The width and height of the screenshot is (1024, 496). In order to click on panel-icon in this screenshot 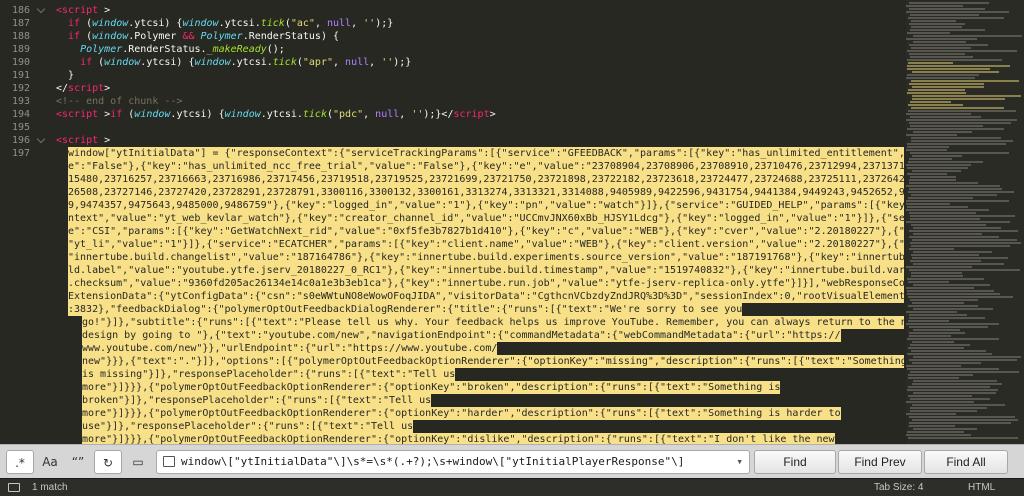, I will do `click(14, 487)`.